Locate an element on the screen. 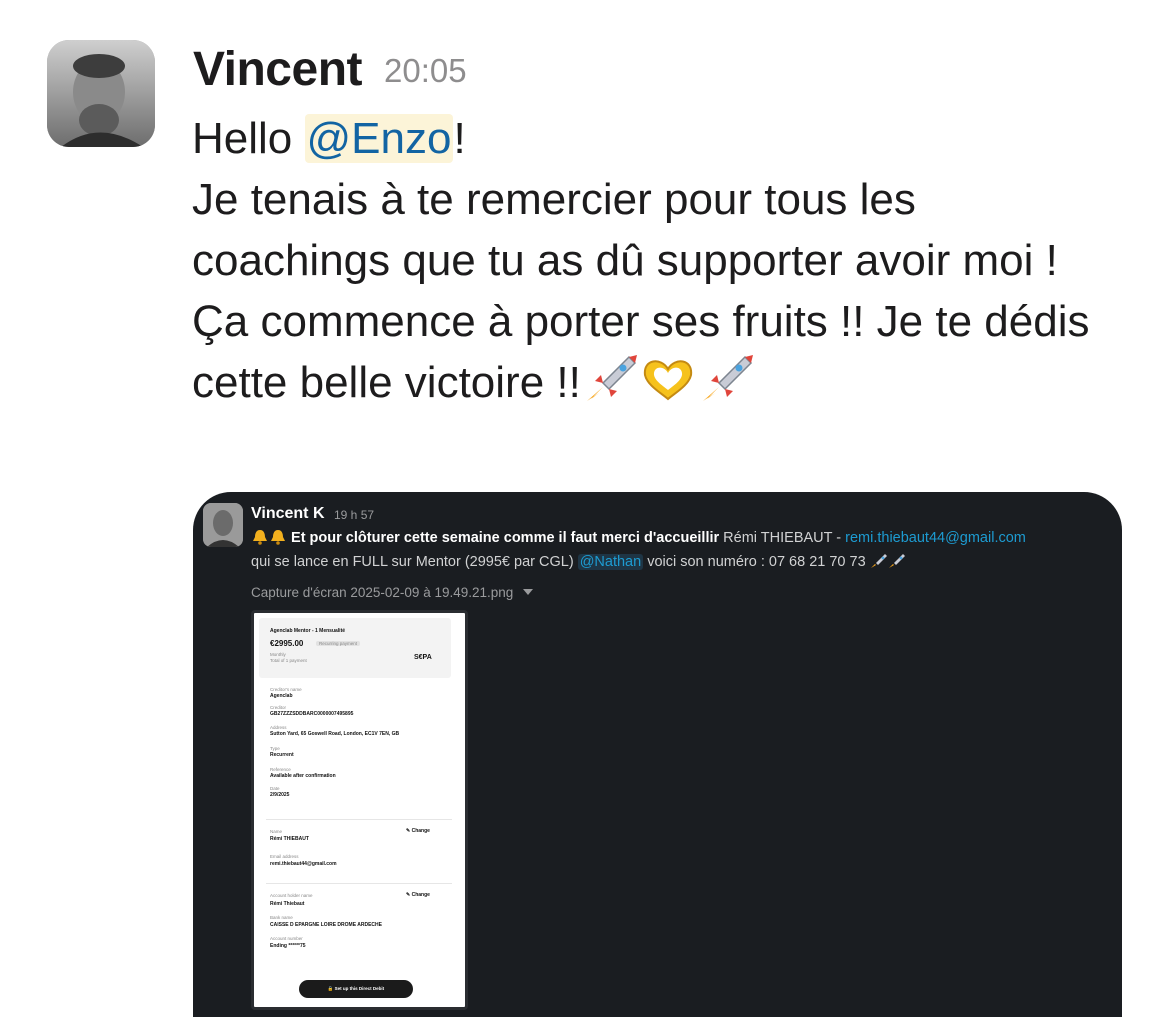 The width and height of the screenshot is (1170, 1017). field-value: remi.thiebaut44@gmail.com is located at coordinates (303, 864).